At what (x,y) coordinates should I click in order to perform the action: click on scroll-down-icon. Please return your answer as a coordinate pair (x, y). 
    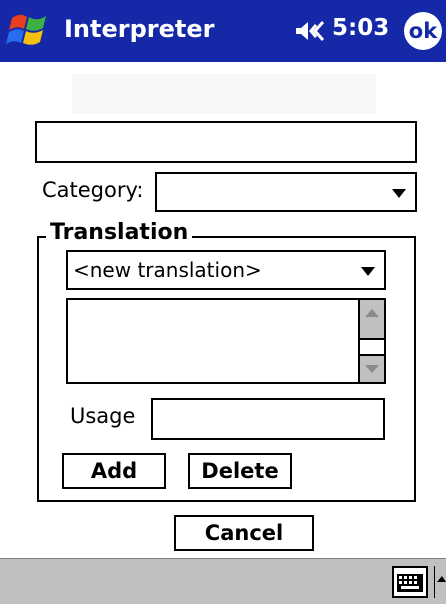
    Looking at the image, I should click on (372, 368).